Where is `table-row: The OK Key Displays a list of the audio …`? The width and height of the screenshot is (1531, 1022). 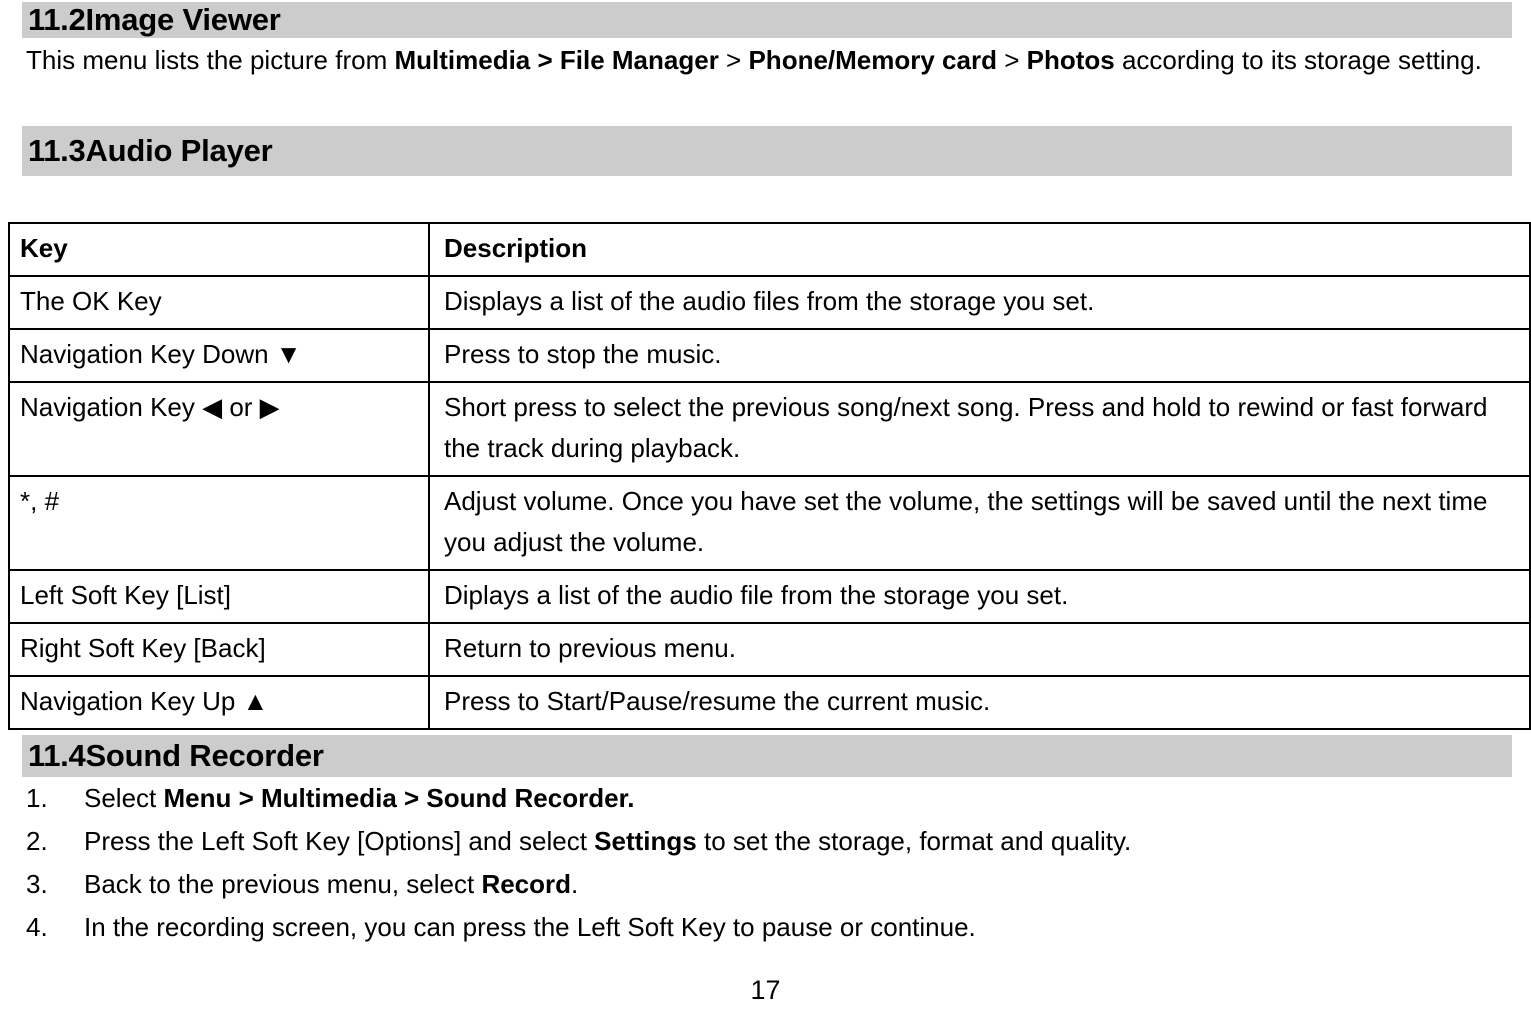
table-row: The OK Key Displays a list of the audio … is located at coordinates (769, 302).